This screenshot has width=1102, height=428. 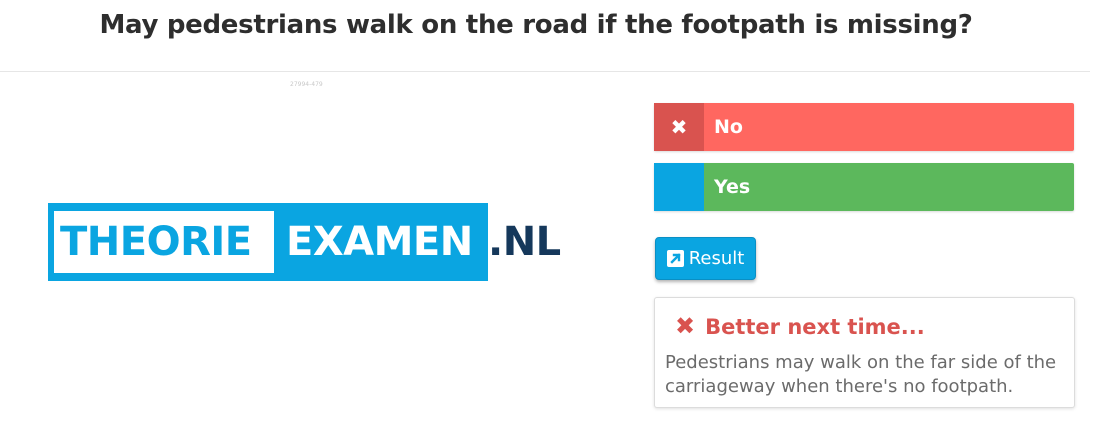 What do you see at coordinates (679, 187) in the screenshot?
I see `answer-marker` at bounding box center [679, 187].